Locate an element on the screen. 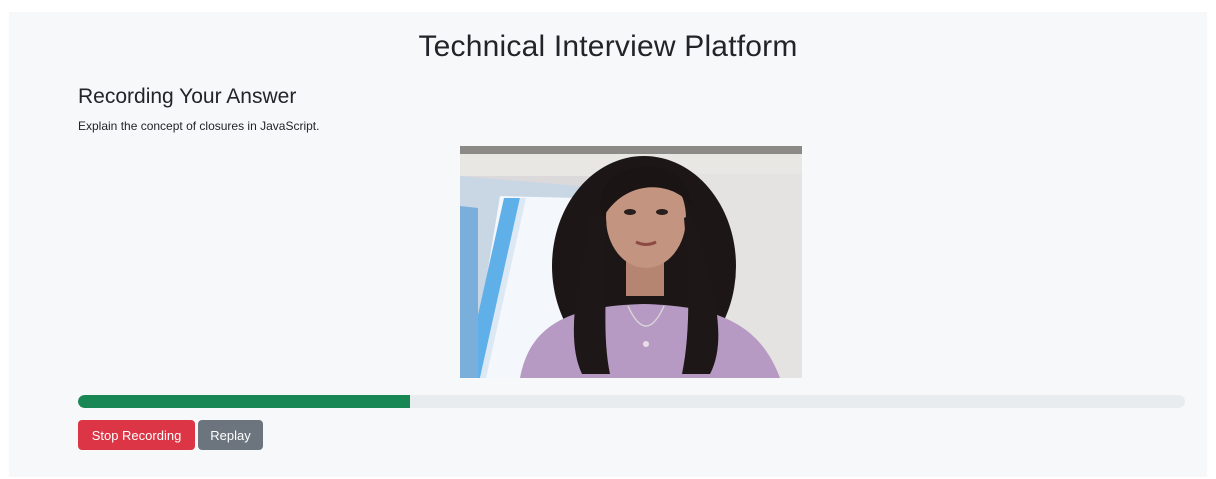 This screenshot has width=1216, height=479. webcam-video is located at coordinates (631, 262).